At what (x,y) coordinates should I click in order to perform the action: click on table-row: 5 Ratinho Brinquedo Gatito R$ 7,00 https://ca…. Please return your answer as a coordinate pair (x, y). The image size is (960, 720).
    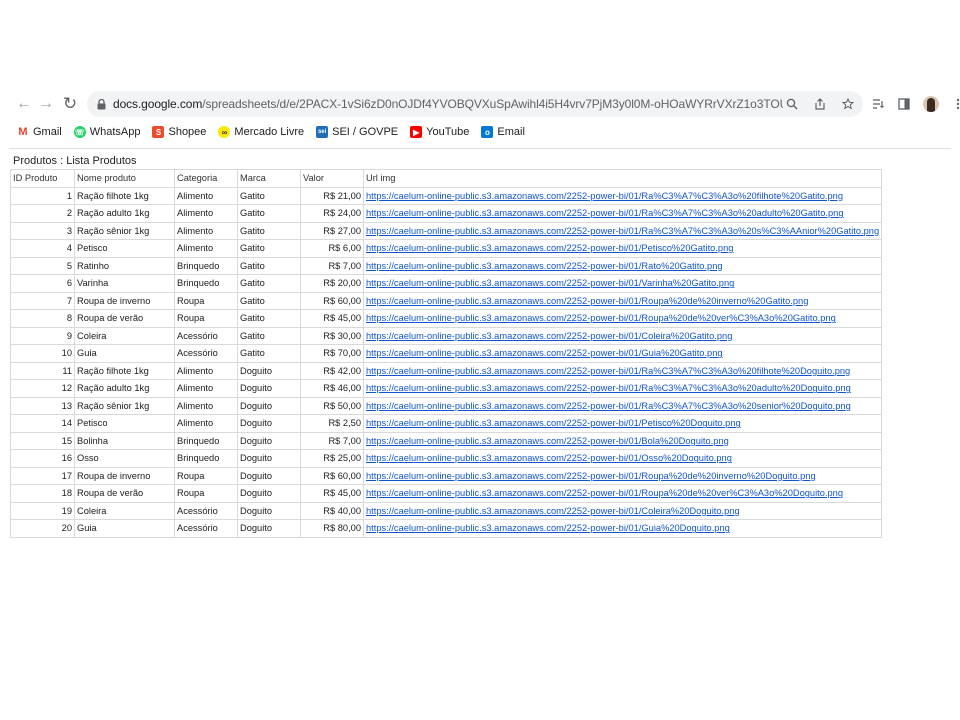
    Looking at the image, I should click on (446, 265).